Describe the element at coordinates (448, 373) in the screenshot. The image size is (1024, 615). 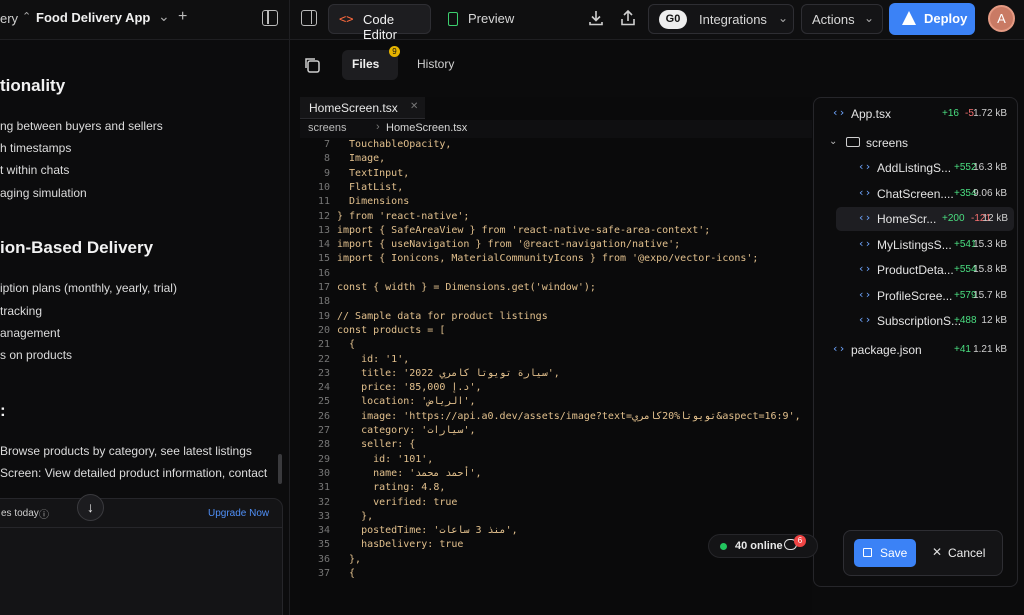
I see `code-line: title: 'سيارة تويوتا كامري 2022',` at that location.